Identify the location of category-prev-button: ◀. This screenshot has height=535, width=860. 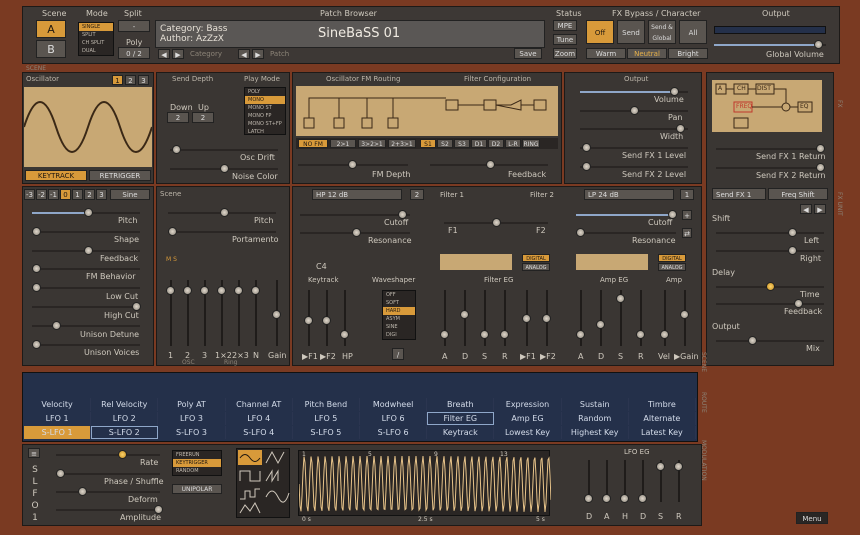
(164, 54).